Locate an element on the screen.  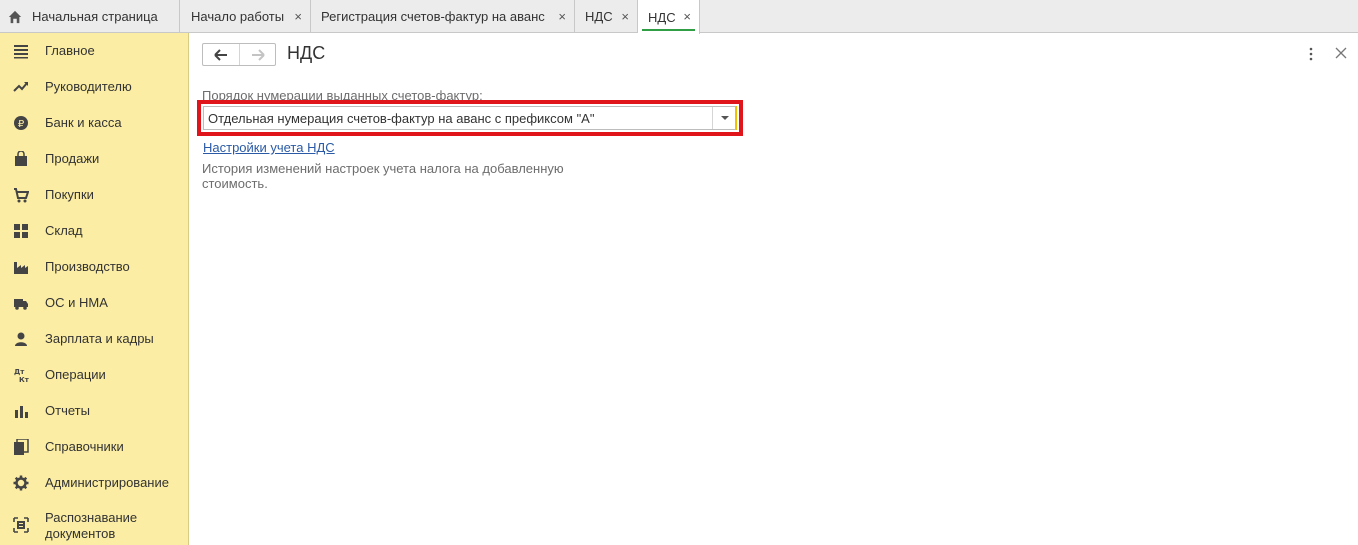
arrow-left-icon is located at coordinates (220, 54).